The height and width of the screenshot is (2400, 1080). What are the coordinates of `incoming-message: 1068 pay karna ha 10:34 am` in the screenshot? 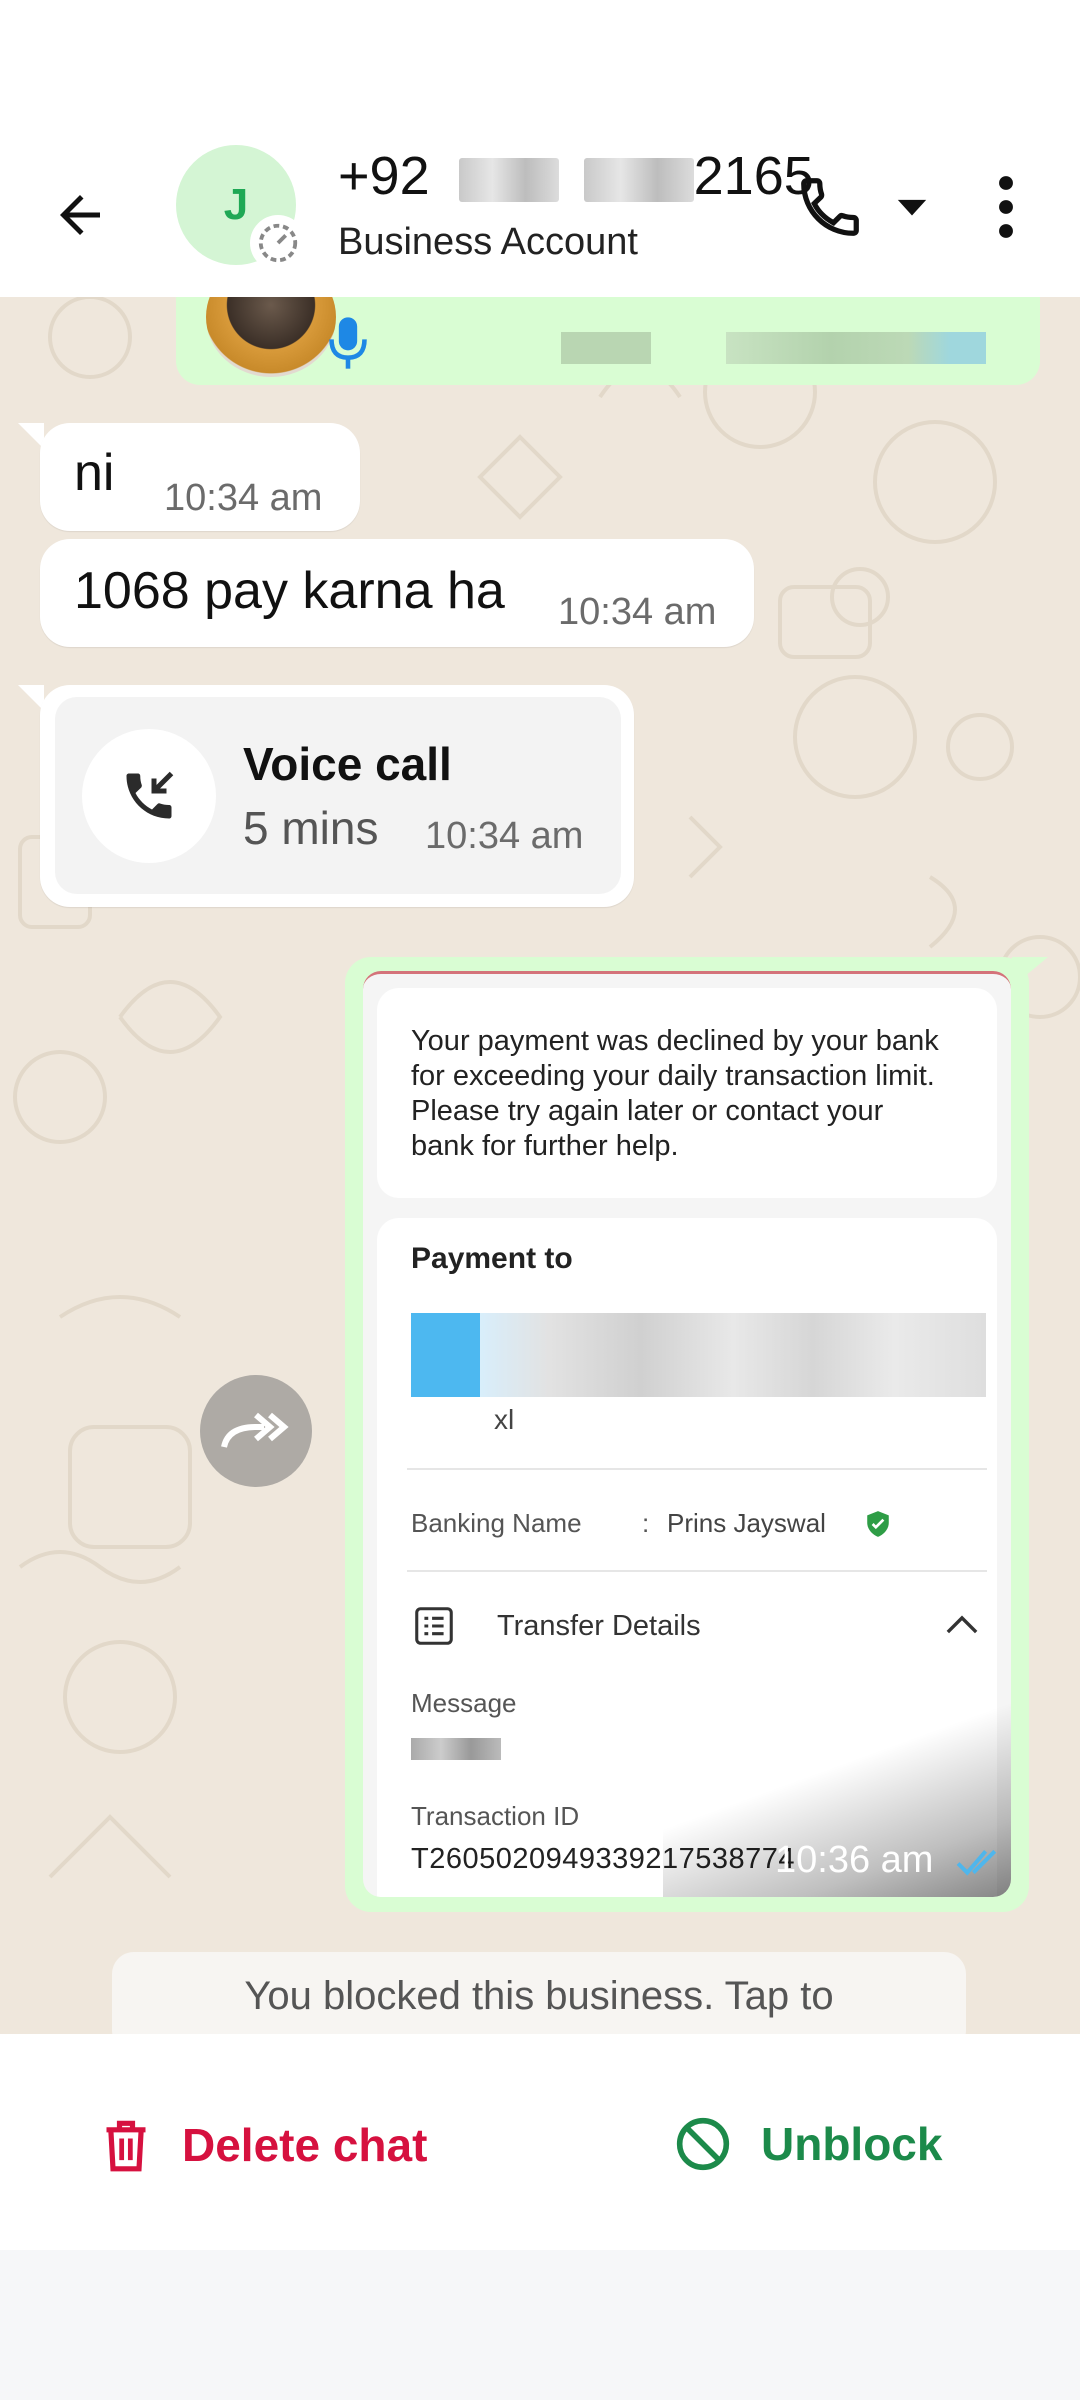 It's located at (397, 593).